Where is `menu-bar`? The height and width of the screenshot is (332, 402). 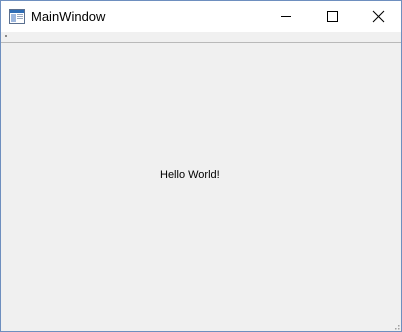
menu-bar is located at coordinates (201, 37).